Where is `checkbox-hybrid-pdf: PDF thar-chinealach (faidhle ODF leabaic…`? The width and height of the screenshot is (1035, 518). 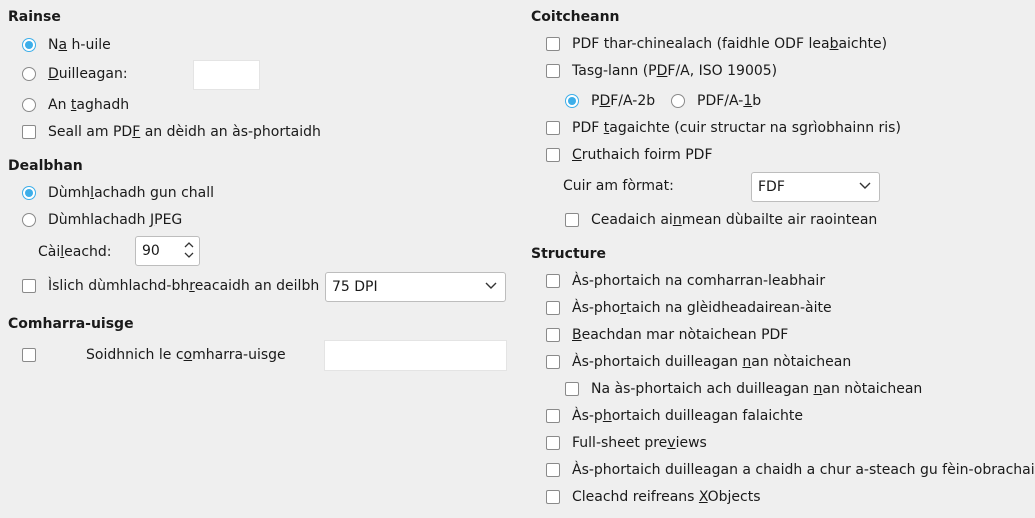 checkbox-hybrid-pdf: PDF thar-chinealach (faidhle ODF leabaic… is located at coordinates (716, 44).